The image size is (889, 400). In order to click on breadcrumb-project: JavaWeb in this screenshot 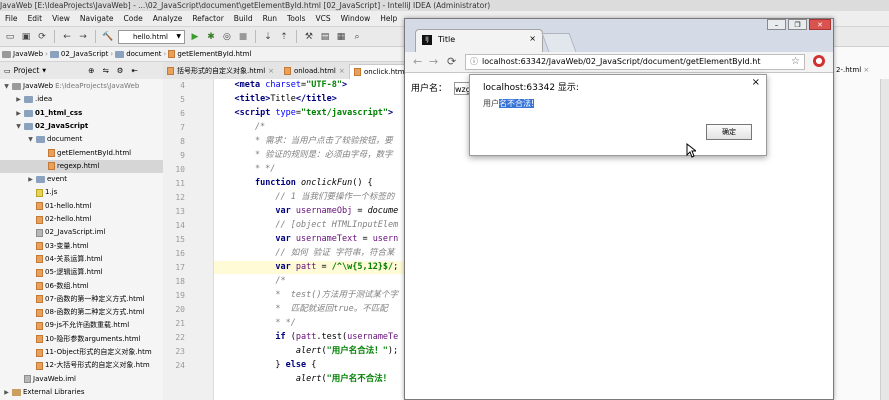, I will do `click(22, 54)`.